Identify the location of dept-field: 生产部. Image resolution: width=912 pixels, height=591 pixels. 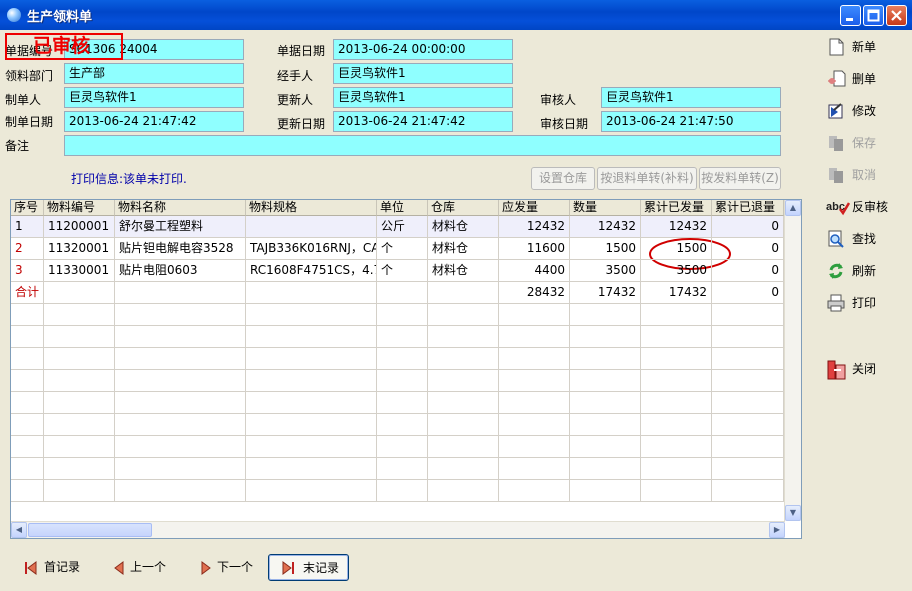
(154, 73).